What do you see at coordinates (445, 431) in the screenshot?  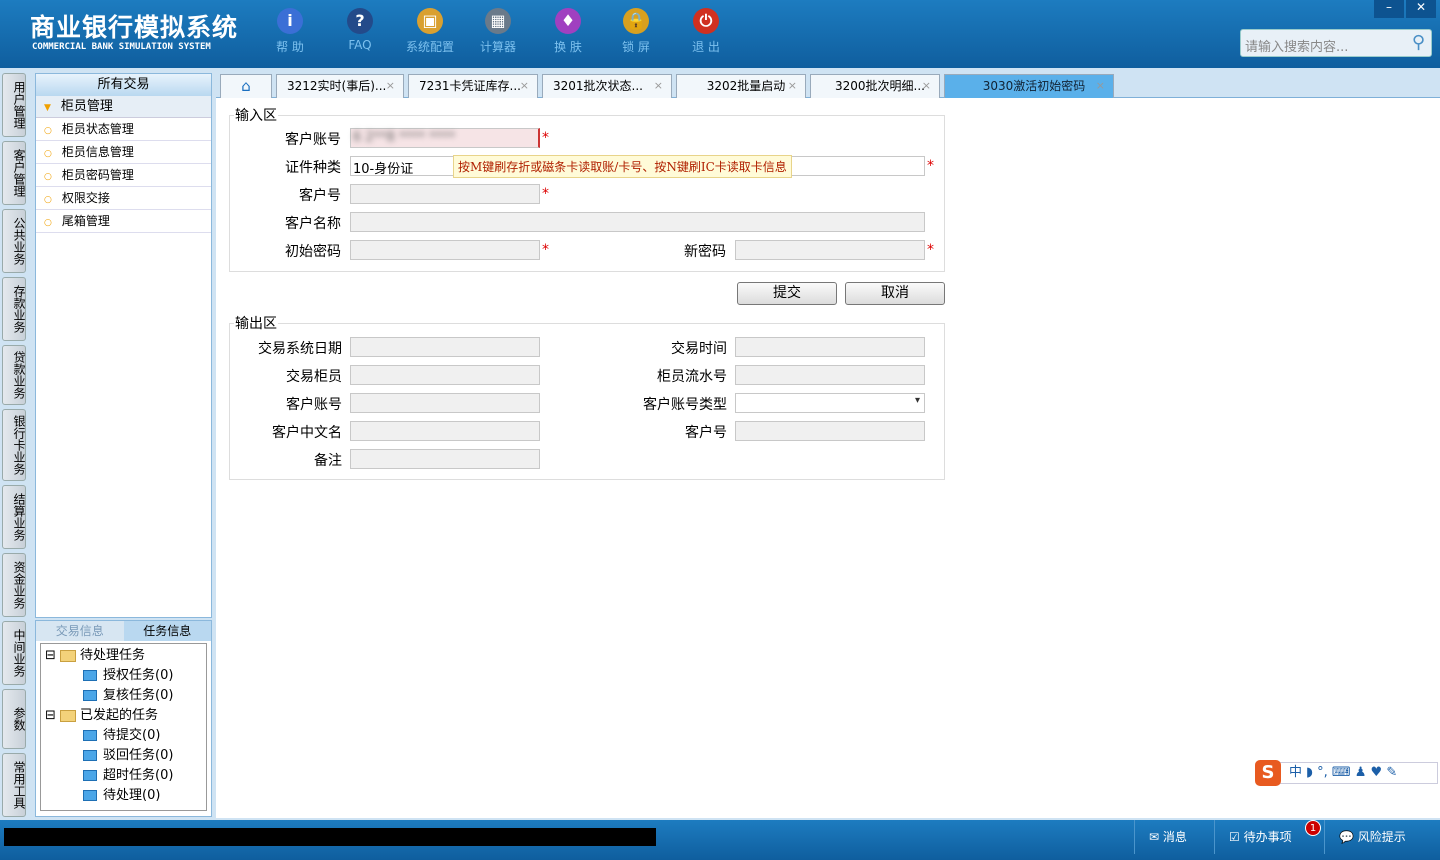 I see `output-cnname-field` at bounding box center [445, 431].